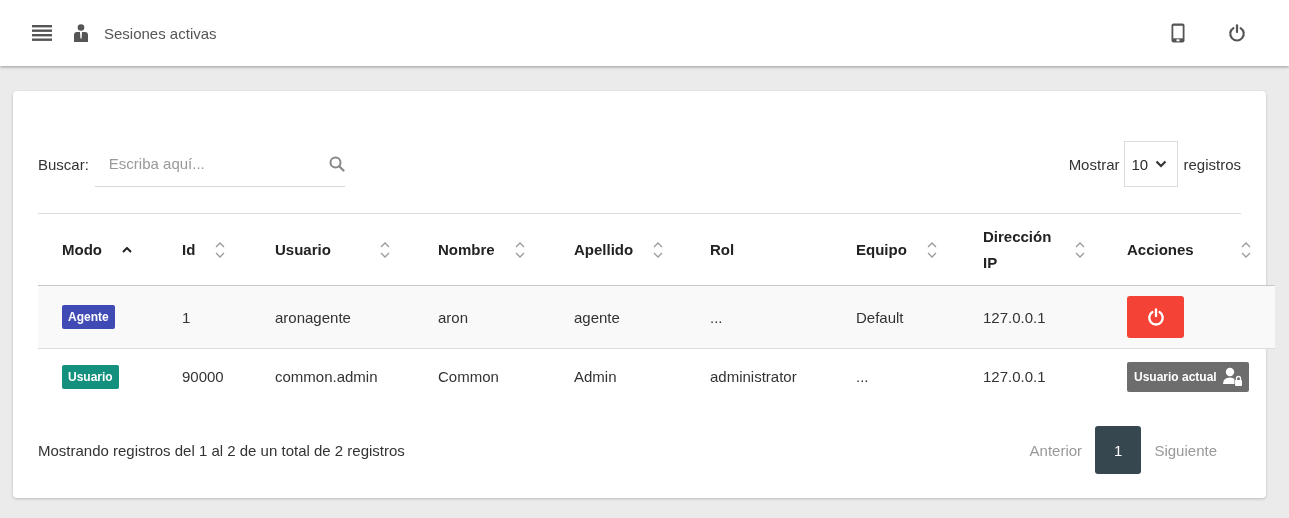  I want to click on records-label: registros, so click(1212, 164).